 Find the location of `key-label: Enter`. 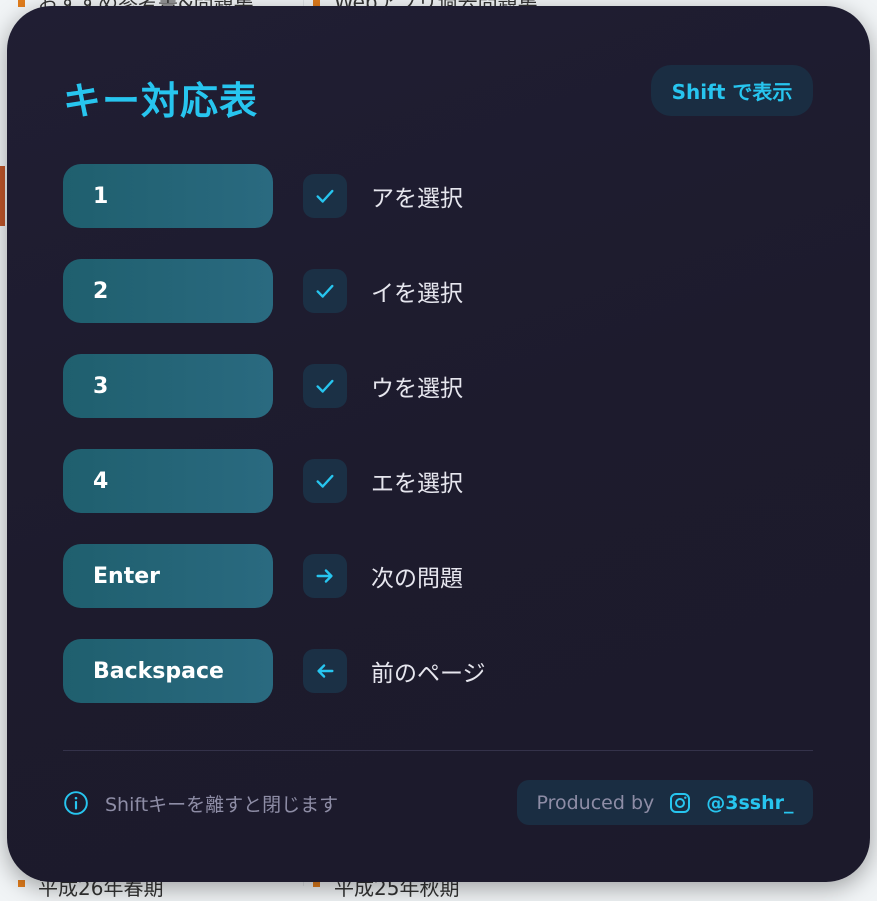

key-label: Enter is located at coordinates (168, 576).